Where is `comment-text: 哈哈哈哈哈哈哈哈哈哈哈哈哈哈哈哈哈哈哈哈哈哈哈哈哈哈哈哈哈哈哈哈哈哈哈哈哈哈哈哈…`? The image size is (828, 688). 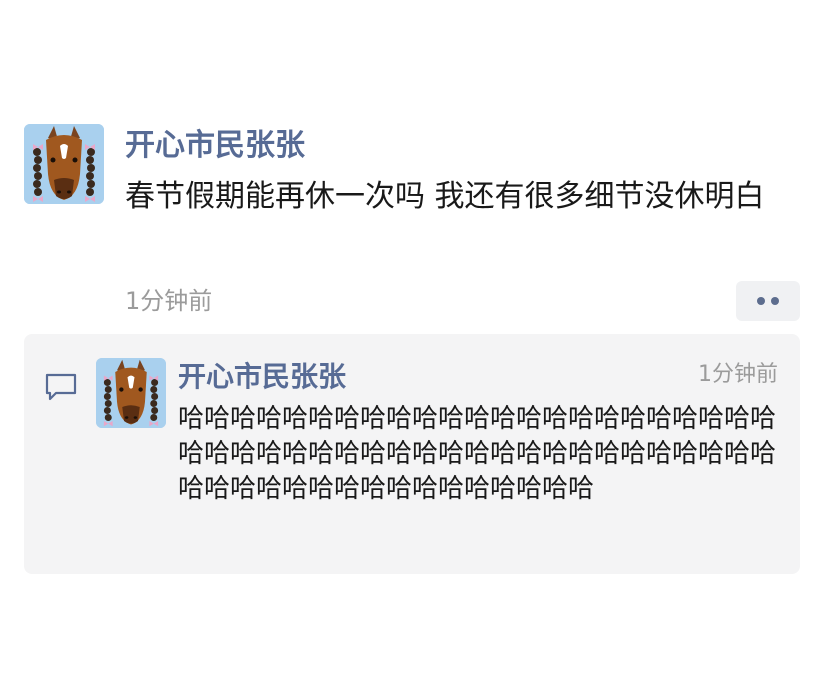 comment-text: 哈哈哈哈哈哈哈哈哈哈哈哈哈哈哈哈哈哈哈哈哈哈哈哈哈哈哈哈哈哈哈哈哈哈哈哈哈哈哈哈… is located at coordinates (482, 454).